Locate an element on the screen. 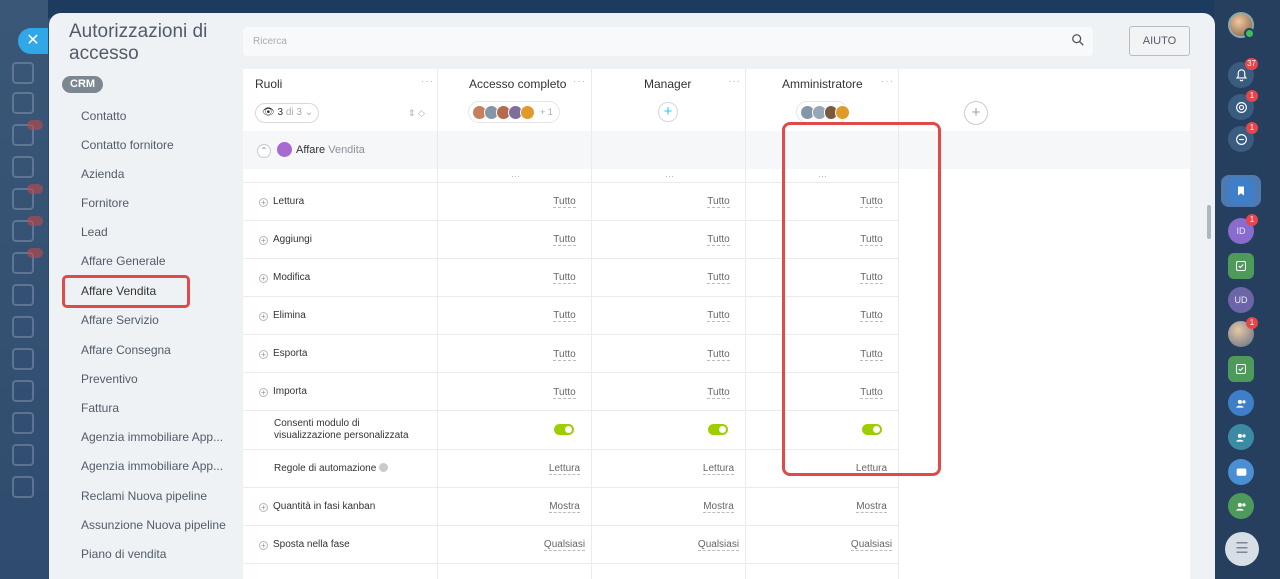 This screenshot has height=579, width=1280. add-role-button: + is located at coordinates (976, 113).